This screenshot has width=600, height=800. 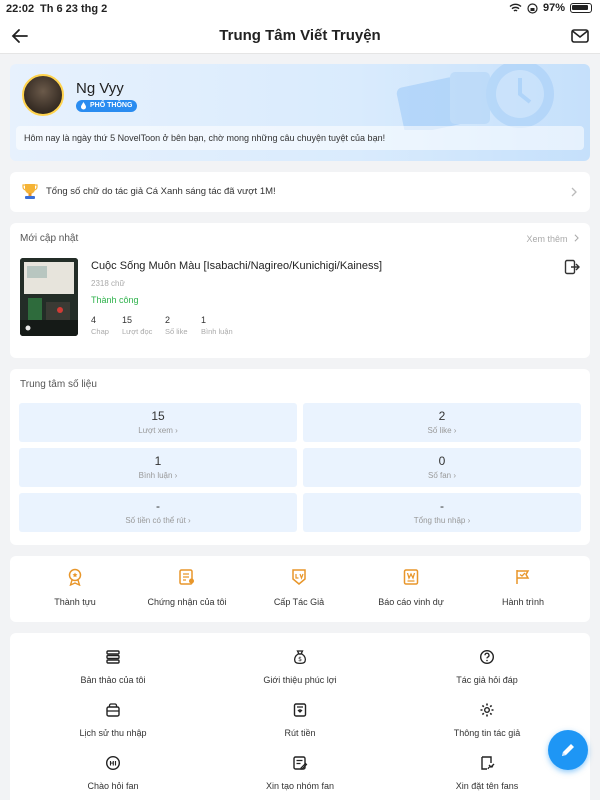 What do you see at coordinates (100, 331) in the screenshot?
I see `stat-label: Chap` at bounding box center [100, 331].